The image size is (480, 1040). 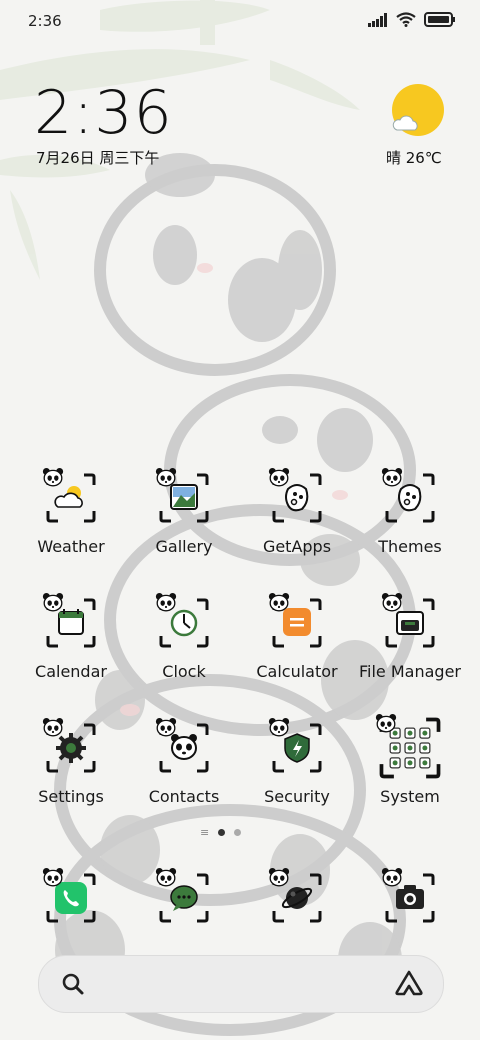 I want to click on signal-icon, so click(x=377, y=19).